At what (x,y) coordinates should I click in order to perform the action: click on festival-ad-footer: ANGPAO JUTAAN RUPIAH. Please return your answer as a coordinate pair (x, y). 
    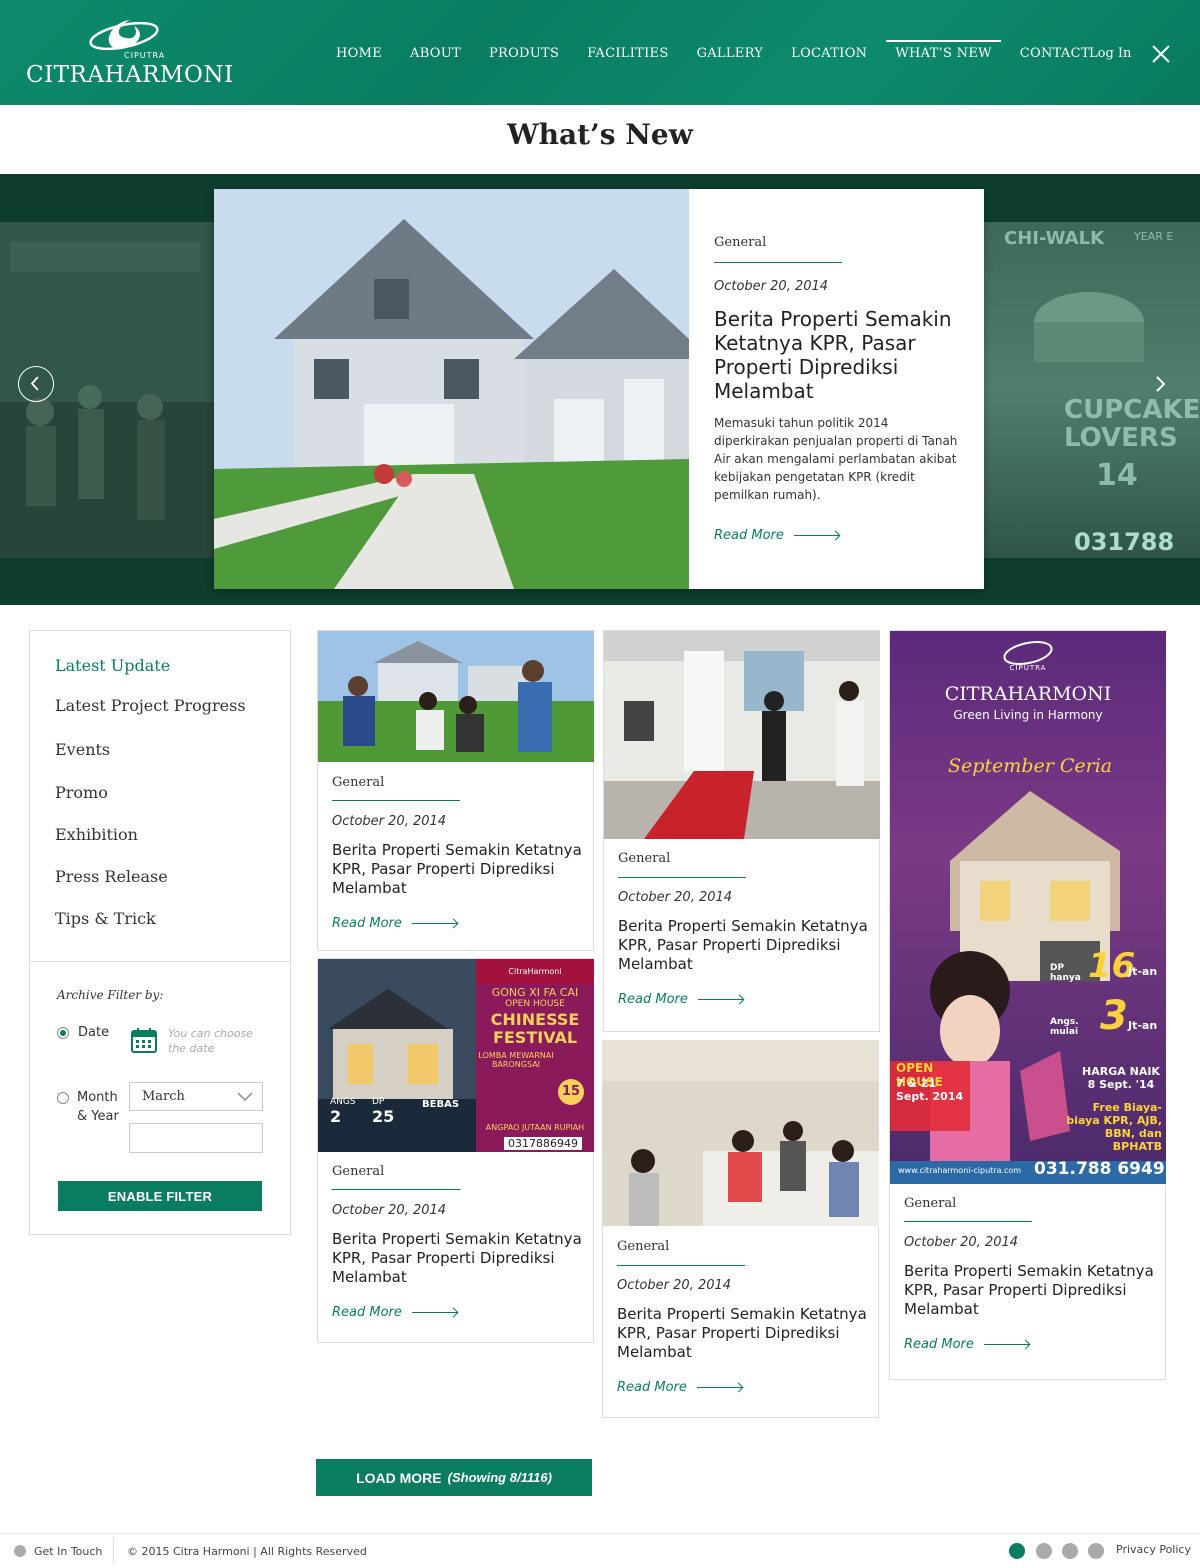
    Looking at the image, I should click on (535, 1127).